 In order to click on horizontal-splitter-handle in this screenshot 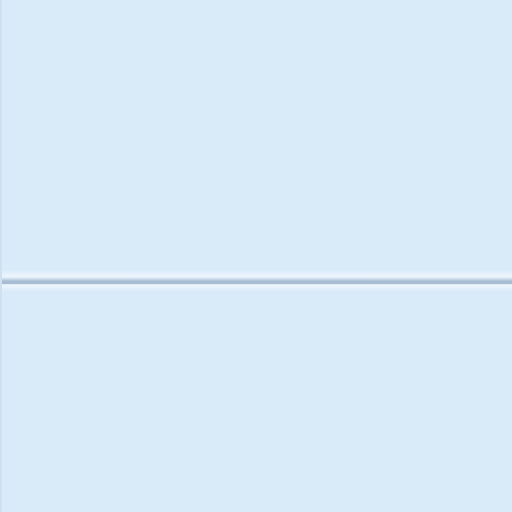, I will do `click(256, 281)`.